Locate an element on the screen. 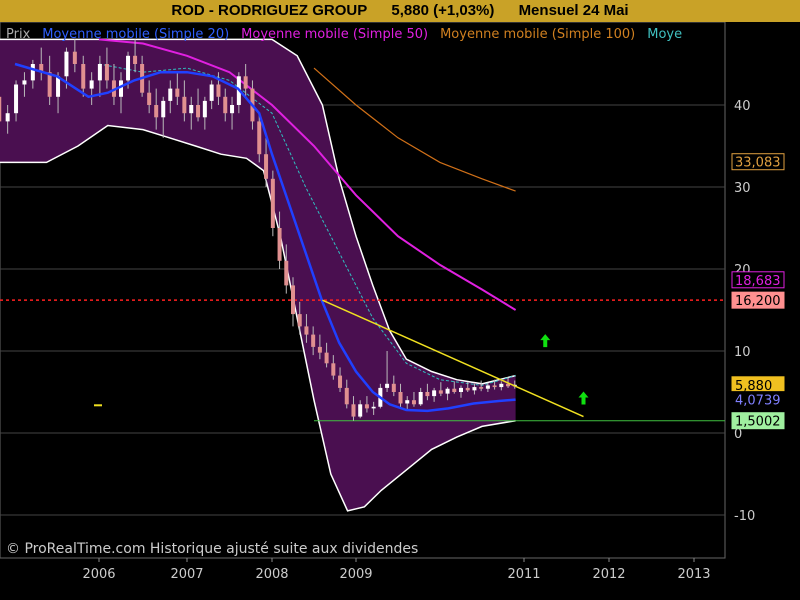  price-change: 5,880 (+1,03%) is located at coordinates (443, 10).